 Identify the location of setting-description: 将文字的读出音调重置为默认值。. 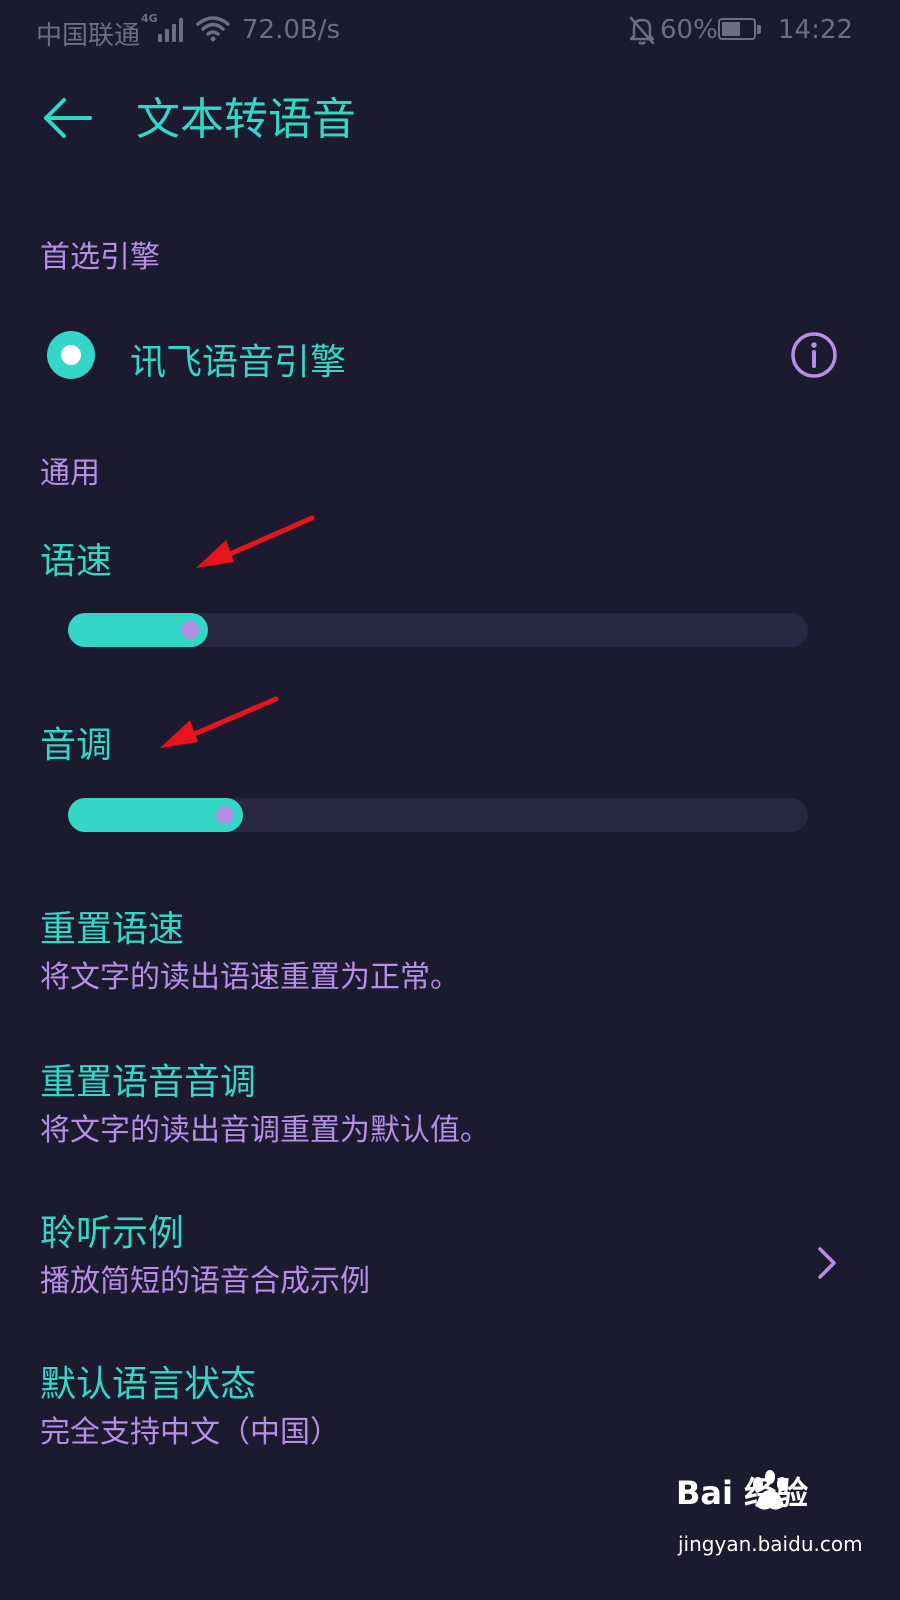
(265, 1130).